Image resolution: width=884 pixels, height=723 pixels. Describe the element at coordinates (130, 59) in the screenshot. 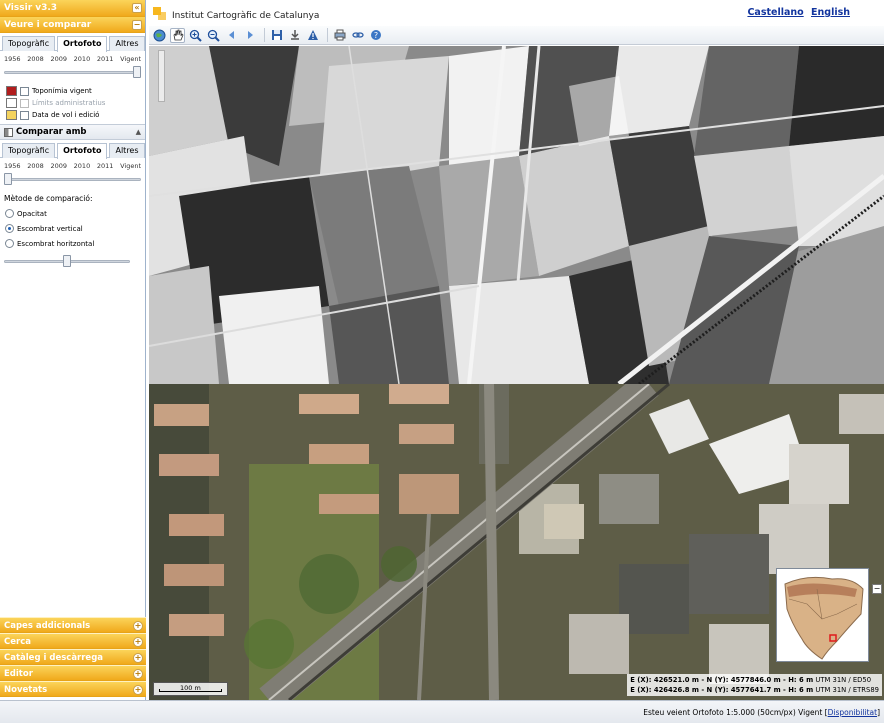

I see `year-label: Vigent` at that location.